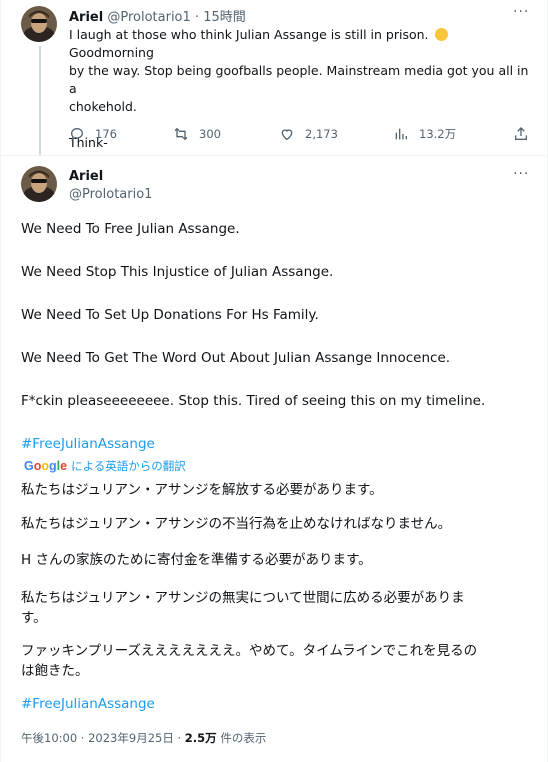 This screenshot has width=548, height=762. What do you see at coordinates (196, 560) in the screenshot?
I see `translated-paragraph: H さんの家族のために寄付金を準備する必要があります。` at bounding box center [196, 560].